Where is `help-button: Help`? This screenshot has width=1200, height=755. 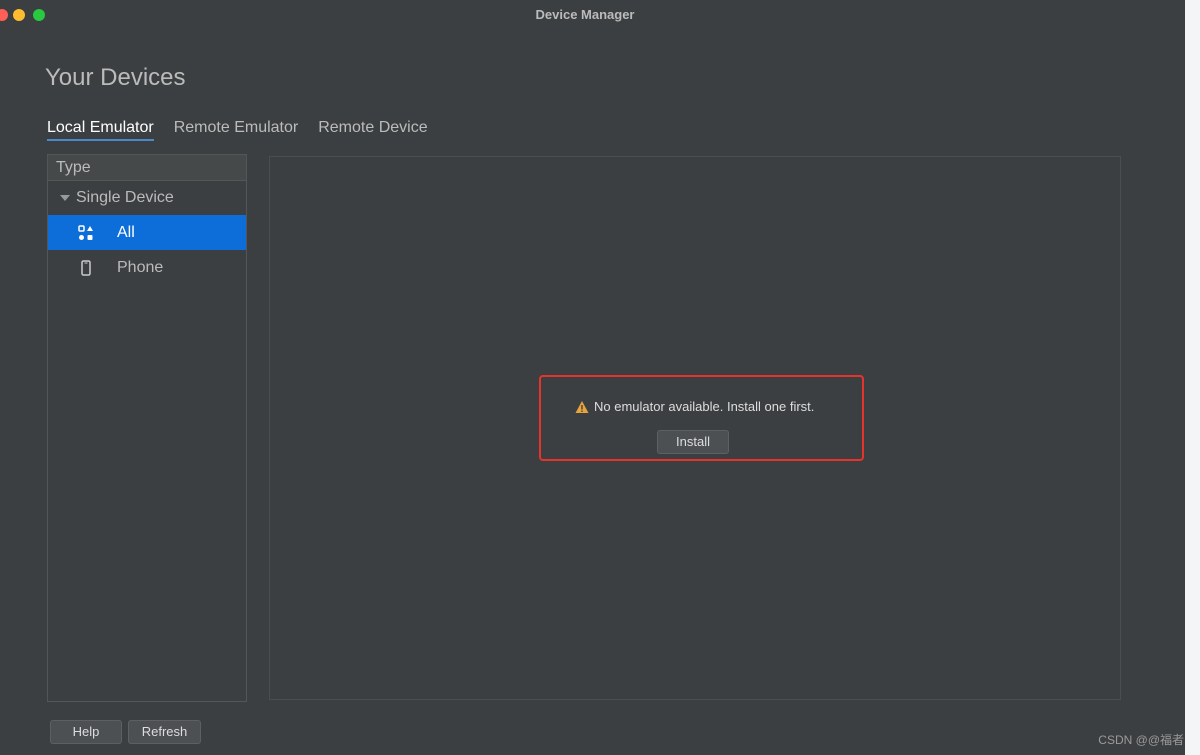
help-button: Help is located at coordinates (86, 732).